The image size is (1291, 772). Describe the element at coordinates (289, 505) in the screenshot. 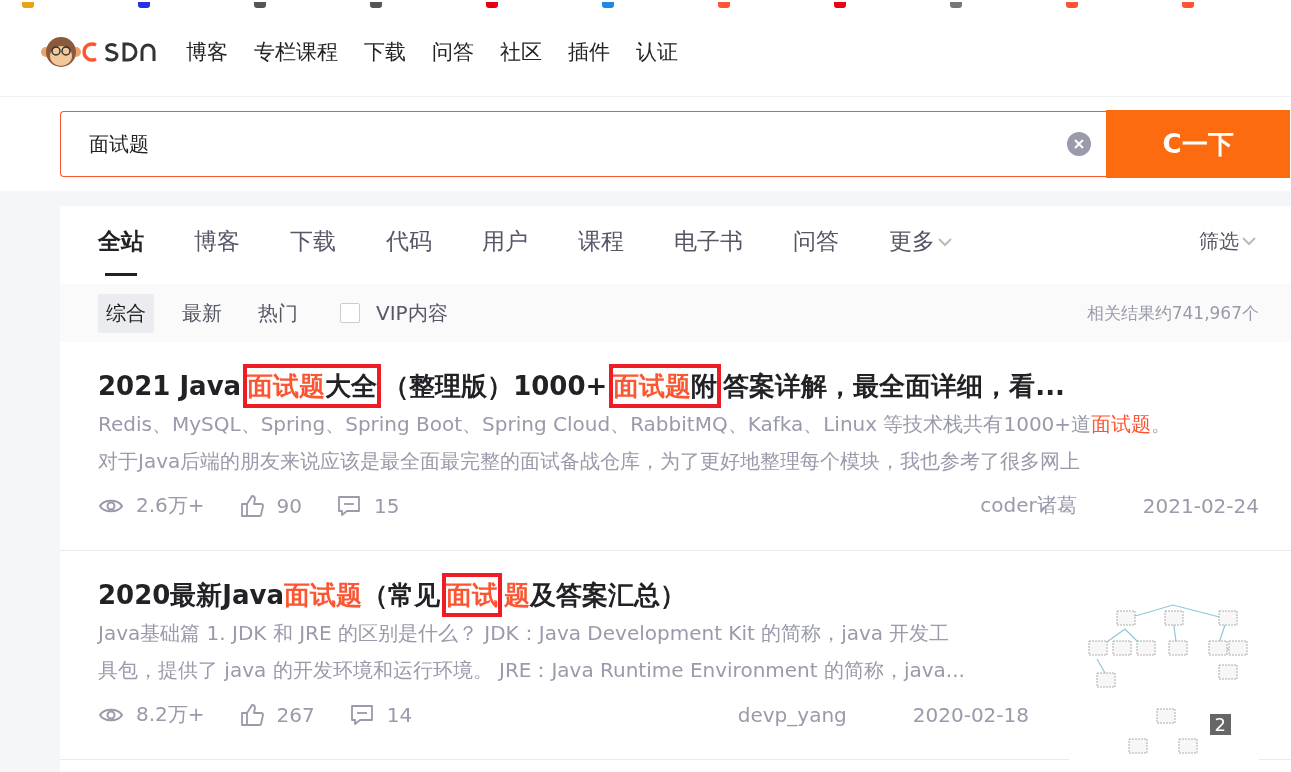

I see `like-count: 90` at that location.